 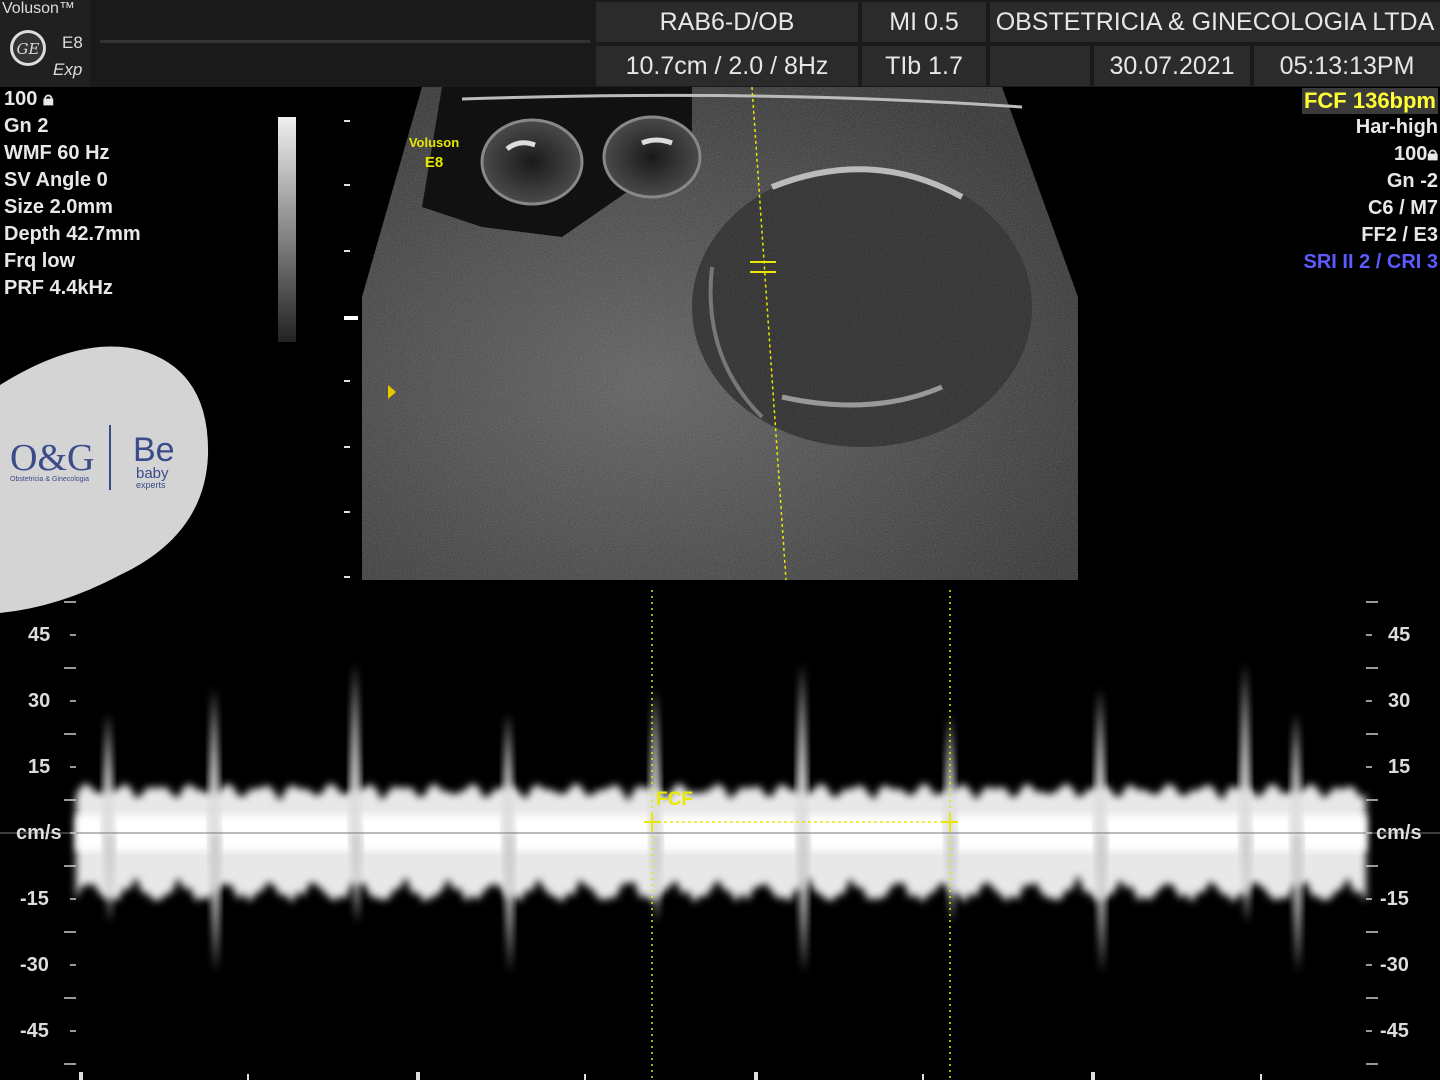 I want to click on param-power-right: 100🔒︎, so click(x=1416, y=154).